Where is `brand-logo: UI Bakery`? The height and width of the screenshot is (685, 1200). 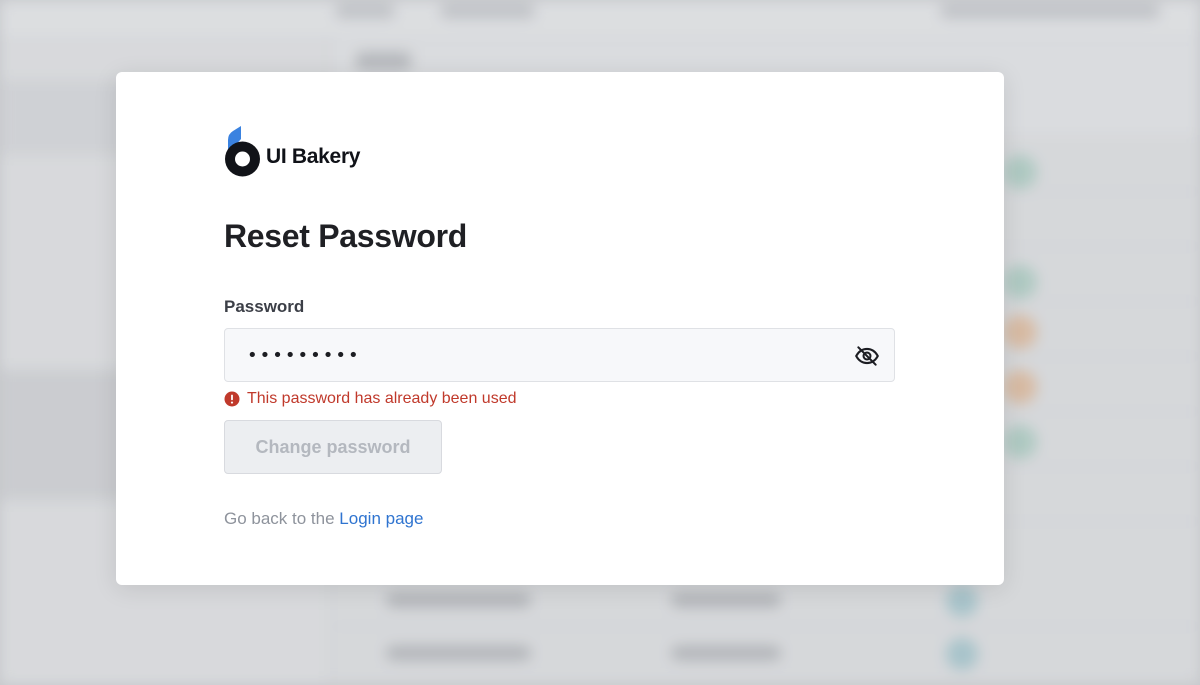 brand-logo: UI Bakery is located at coordinates (292, 152).